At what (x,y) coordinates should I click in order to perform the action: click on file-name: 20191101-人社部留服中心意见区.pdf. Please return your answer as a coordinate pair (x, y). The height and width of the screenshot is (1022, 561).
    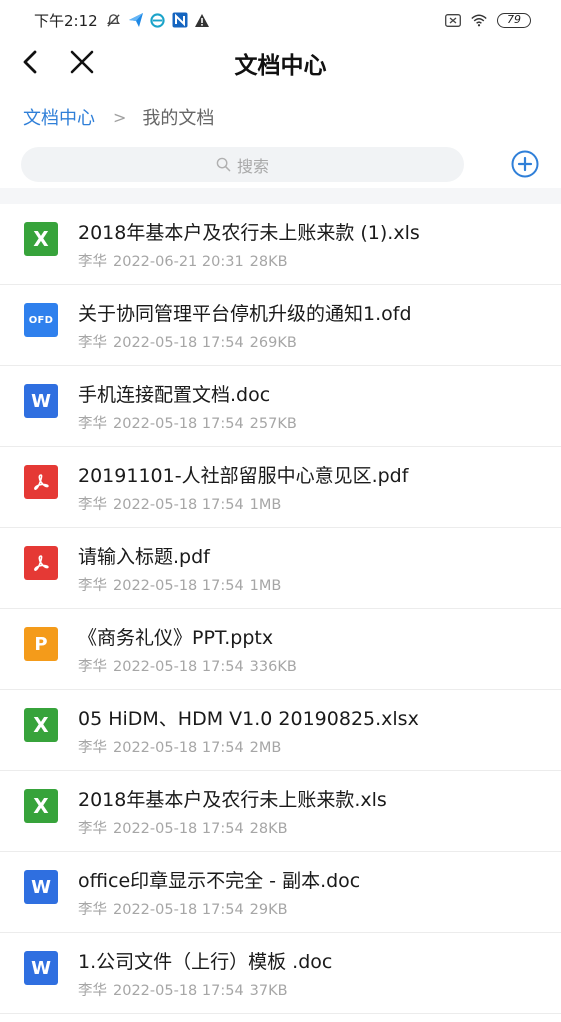
    Looking at the image, I should click on (243, 476).